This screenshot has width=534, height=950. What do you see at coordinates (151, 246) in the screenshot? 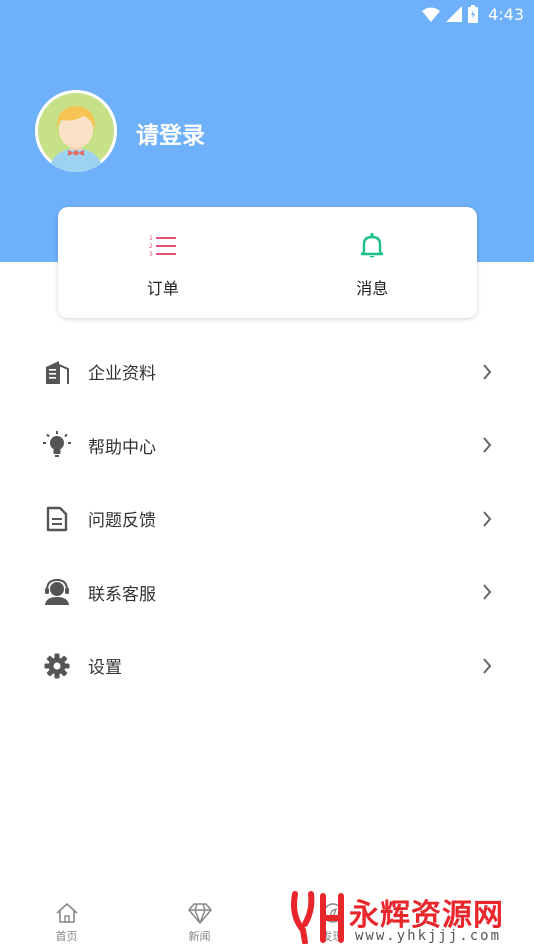
I see `svg-text: 2` at bounding box center [151, 246].